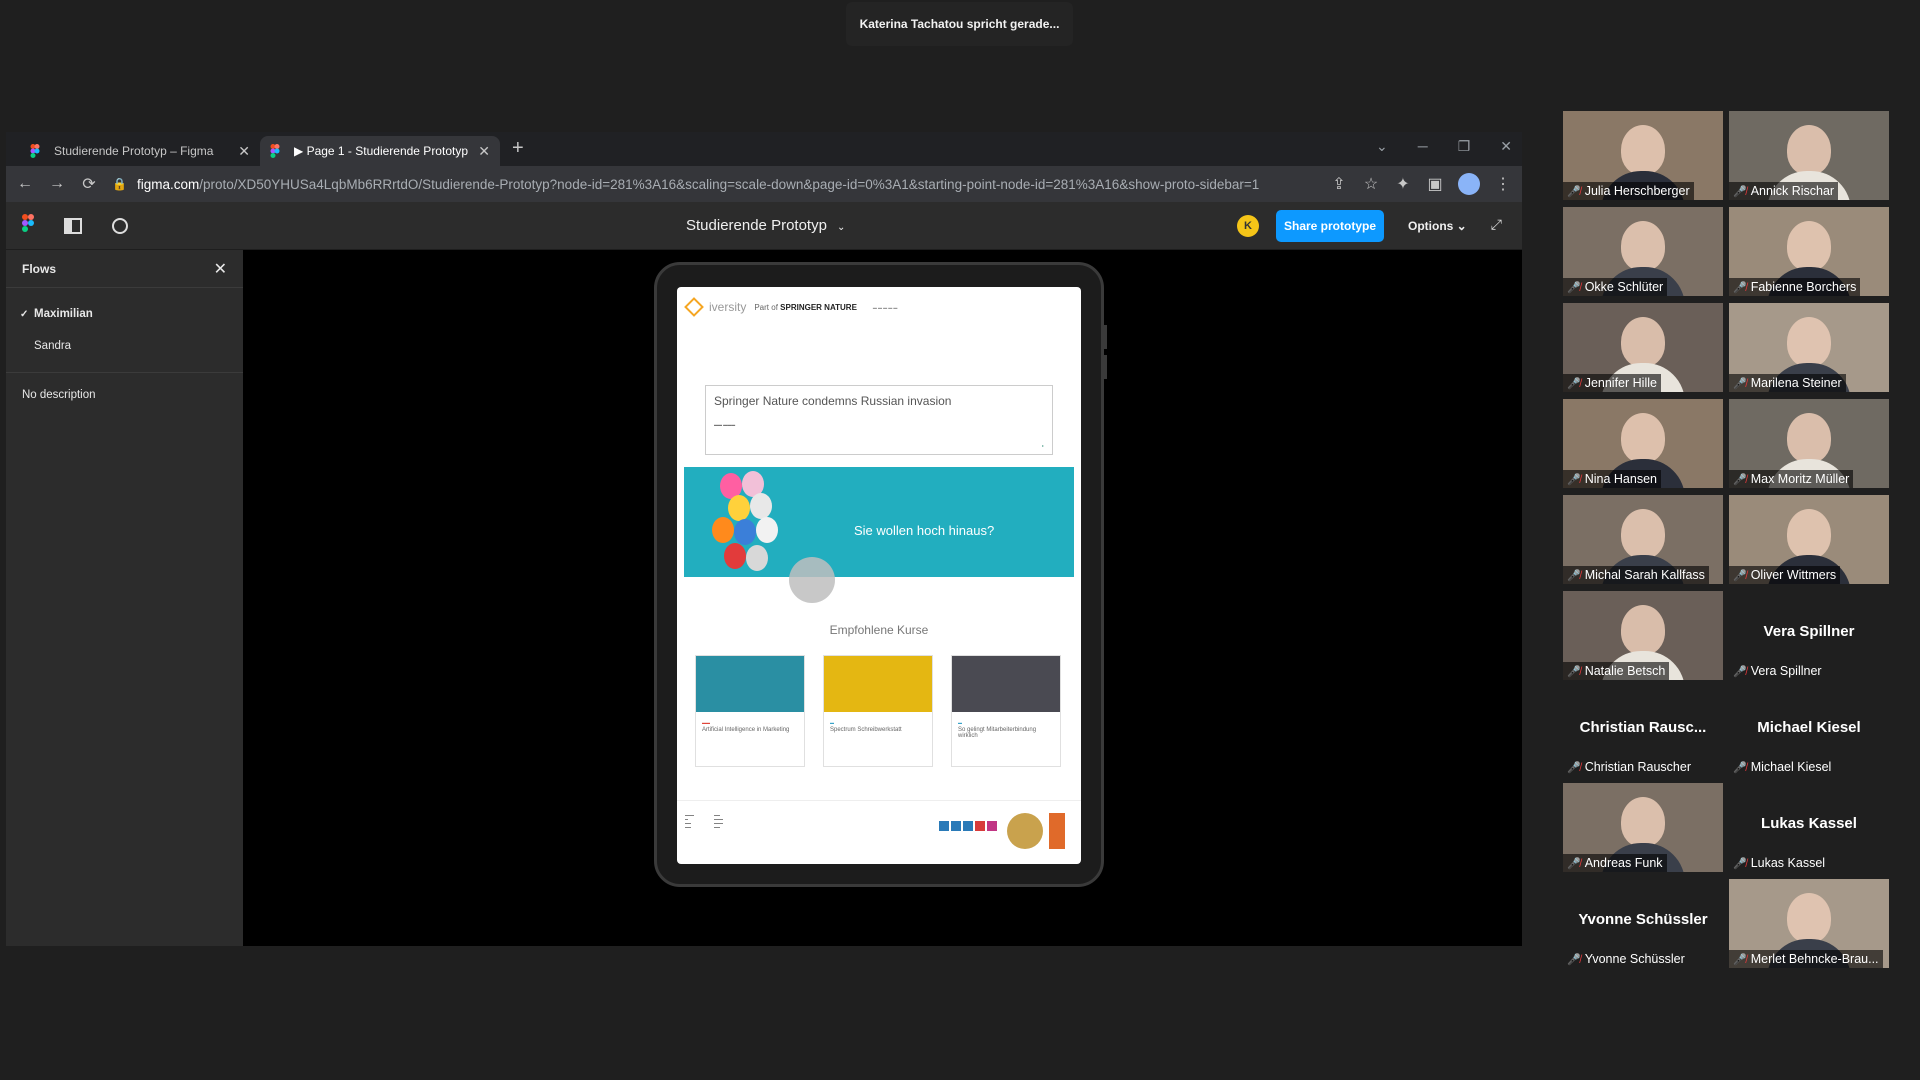 The height and width of the screenshot is (1080, 1920). I want to click on extensions-icon: ✦, so click(1403, 184).